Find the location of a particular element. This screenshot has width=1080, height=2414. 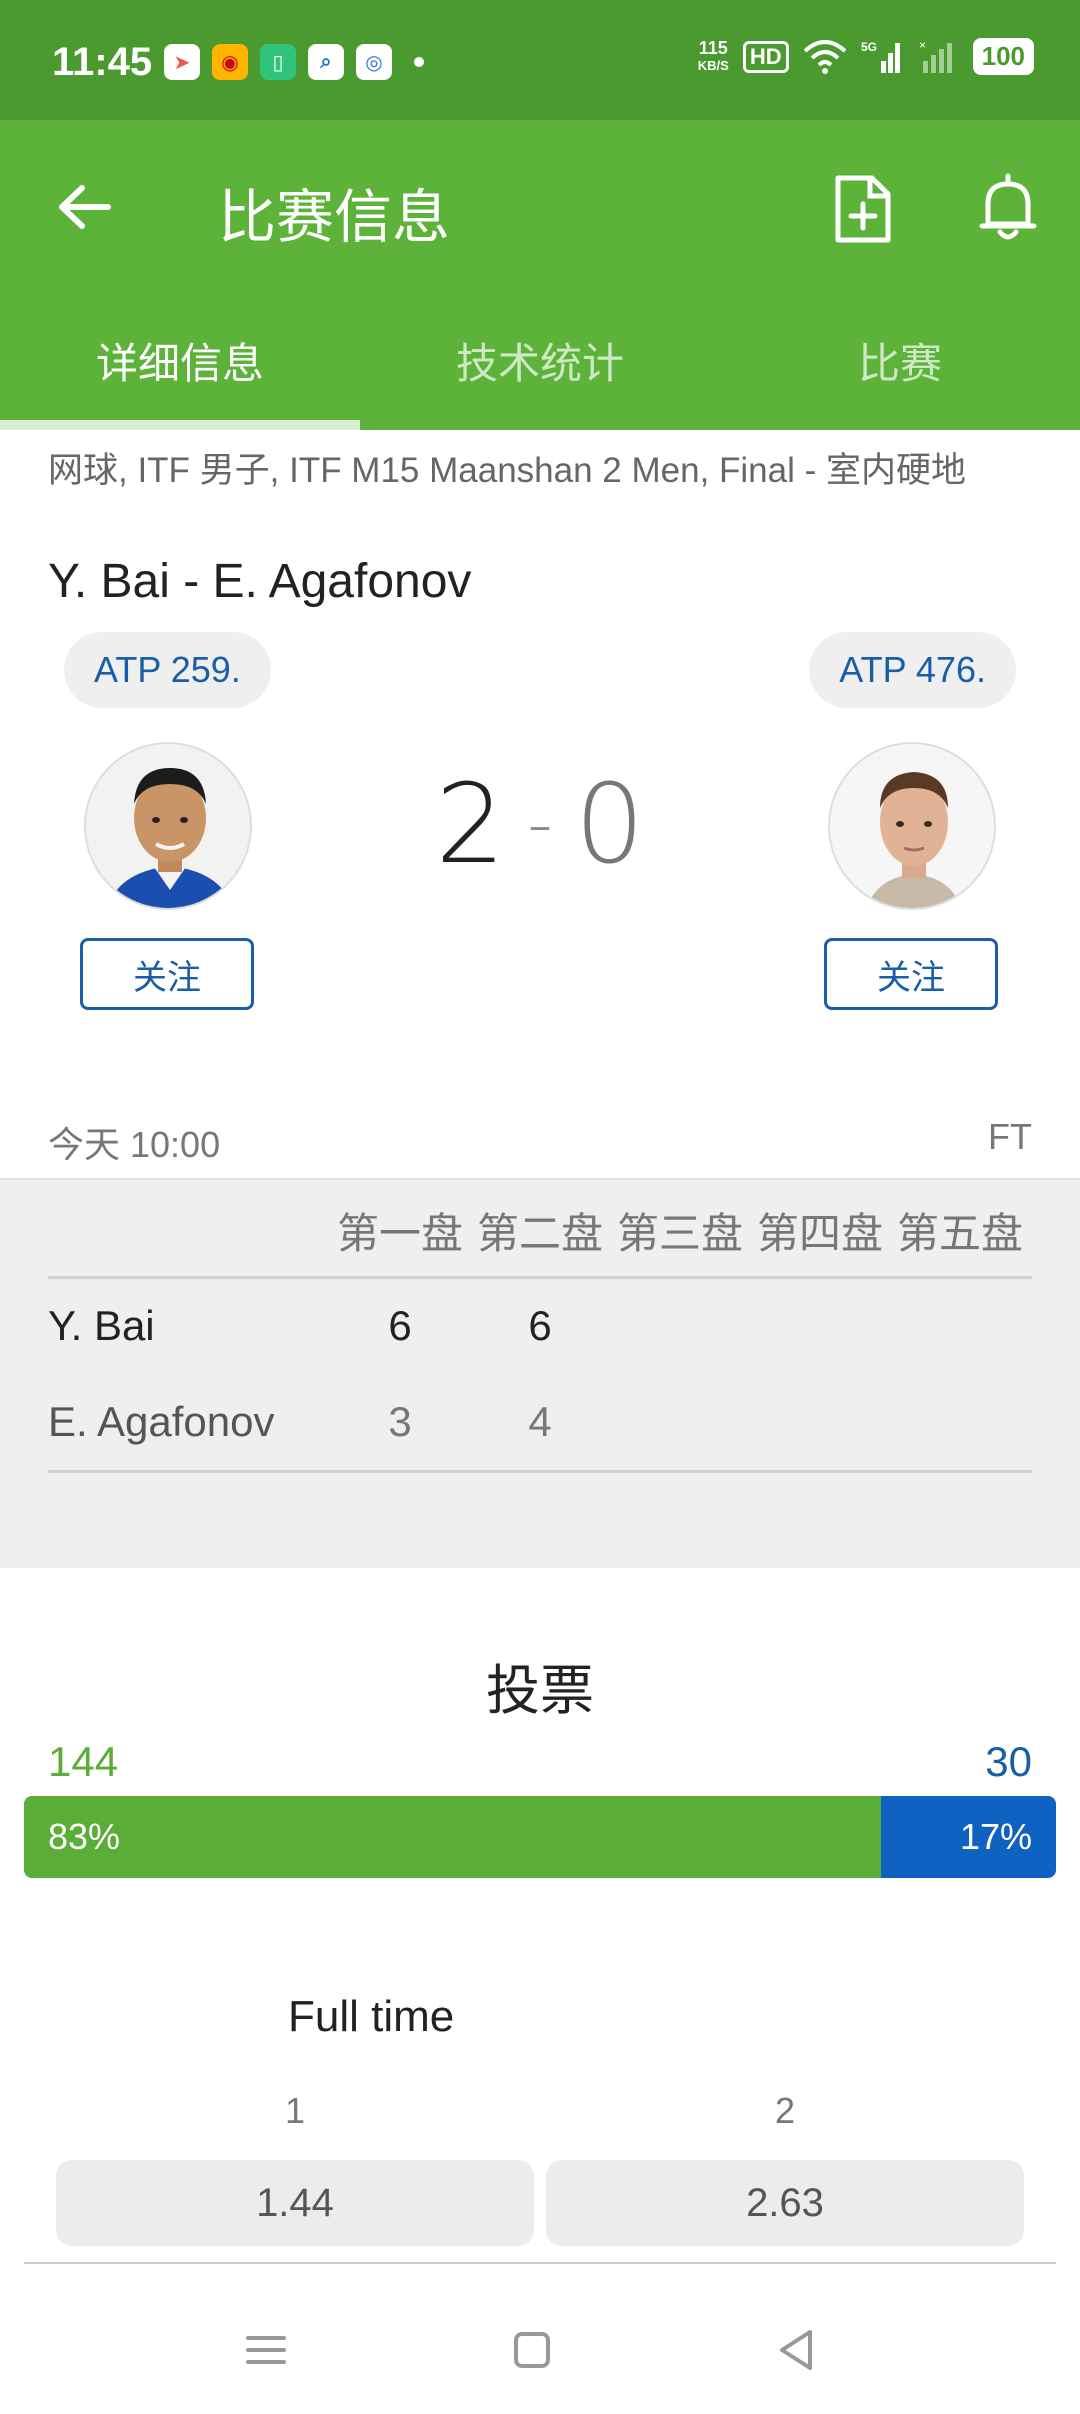

home-vote-count: 144 is located at coordinates (83, 1761).